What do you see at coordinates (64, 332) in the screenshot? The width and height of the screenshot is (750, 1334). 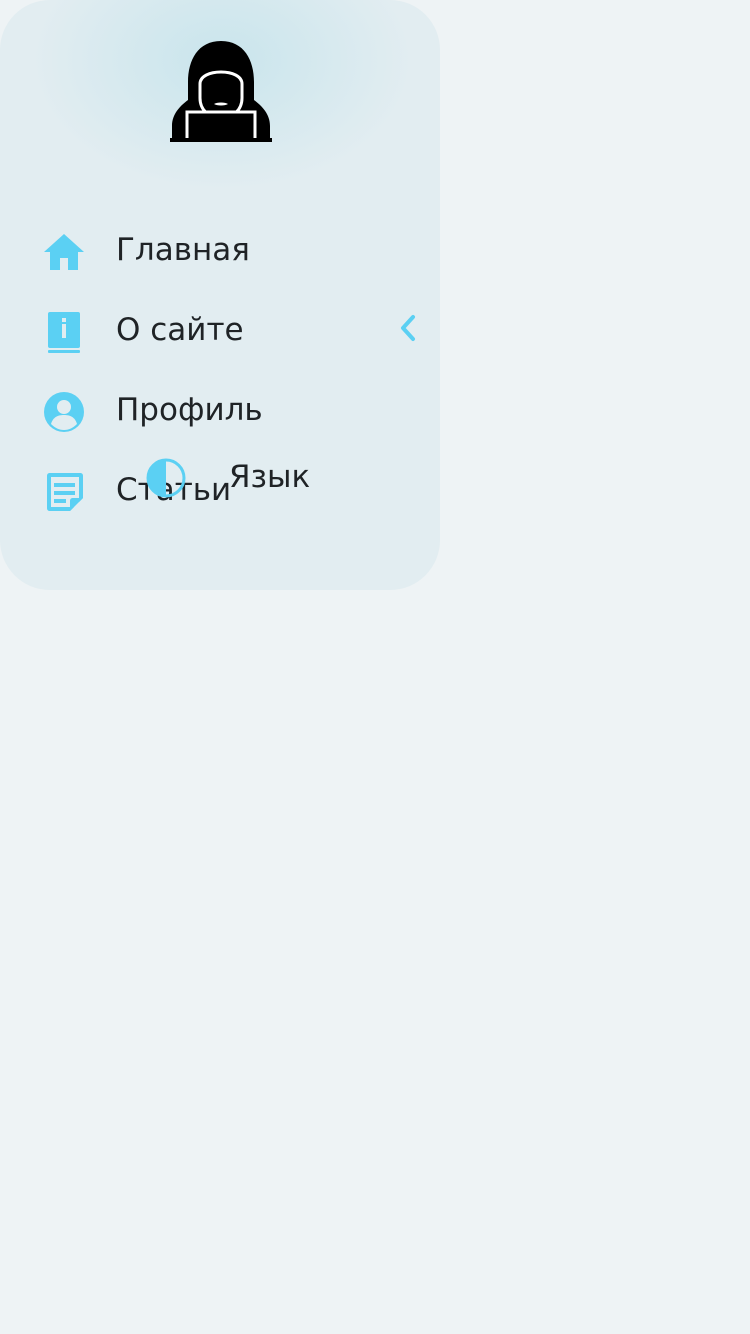 I see `info-book-icon` at bounding box center [64, 332].